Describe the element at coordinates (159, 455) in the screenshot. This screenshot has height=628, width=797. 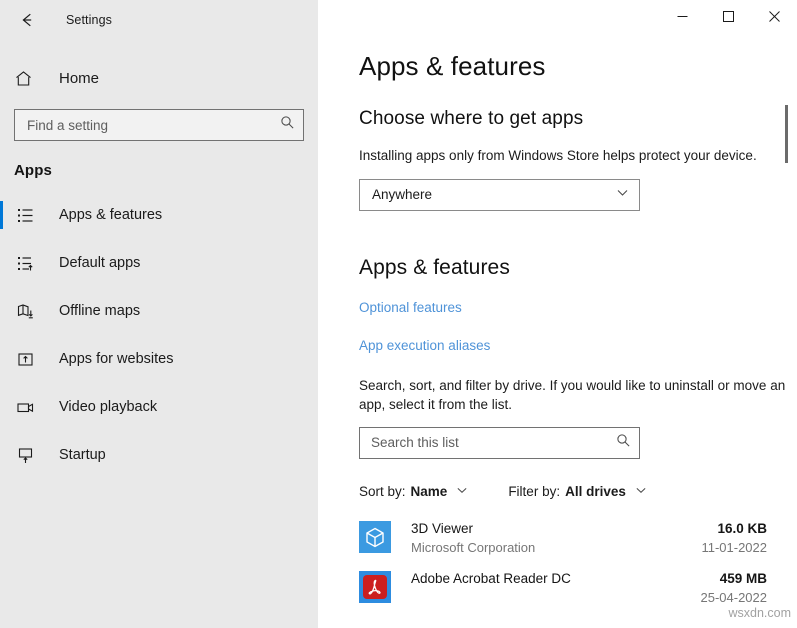
I see `sidebar-item-startup: Startup` at that location.